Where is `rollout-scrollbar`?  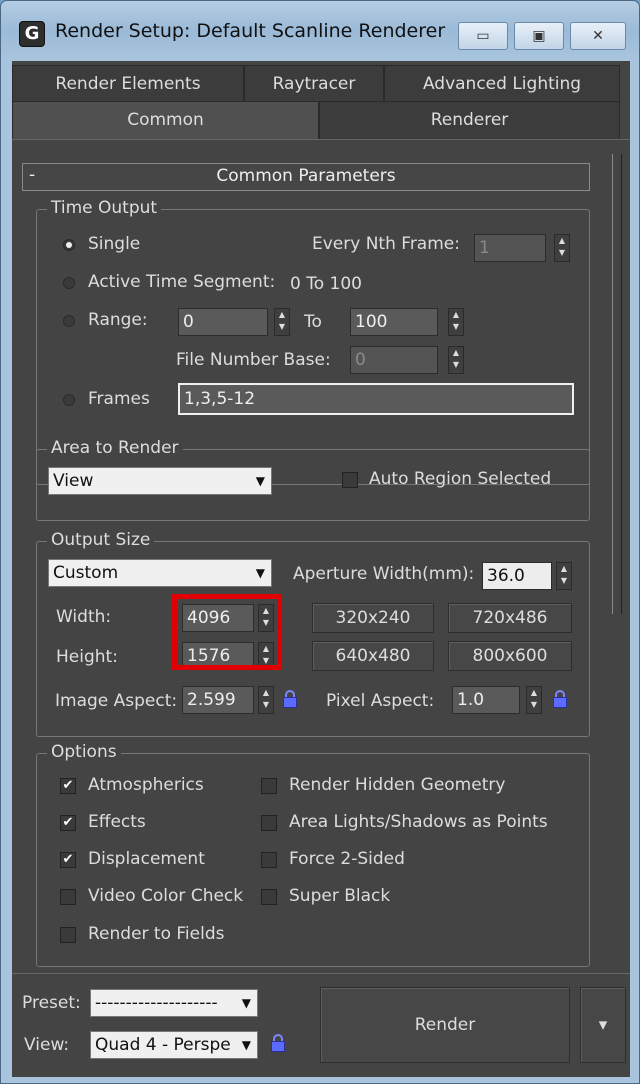 rollout-scrollbar is located at coordinates (617, 589).